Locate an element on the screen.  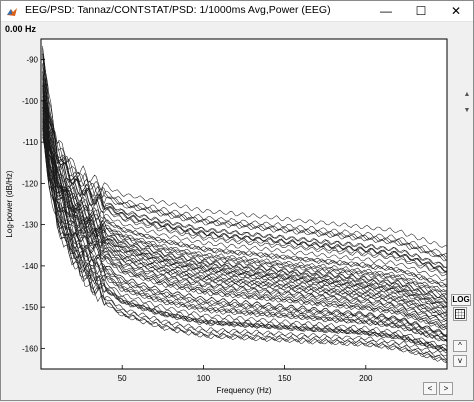
amplitude-down-button: v is located at coordinates (460, 361).